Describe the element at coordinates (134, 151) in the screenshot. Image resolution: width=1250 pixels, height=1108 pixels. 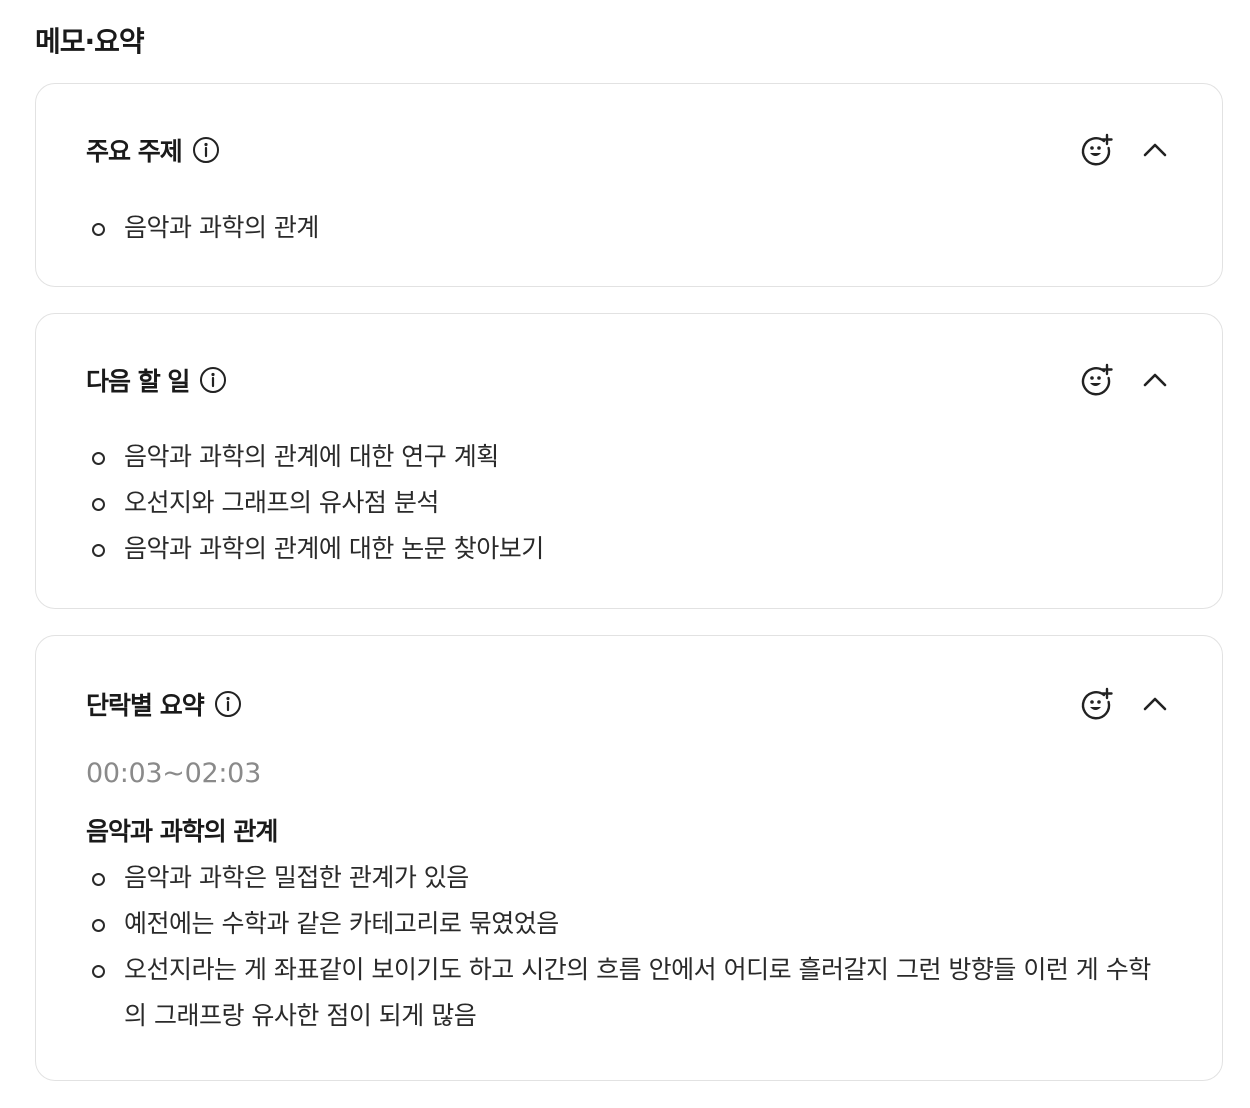
I see `card-title: 주요 주제` at that location.